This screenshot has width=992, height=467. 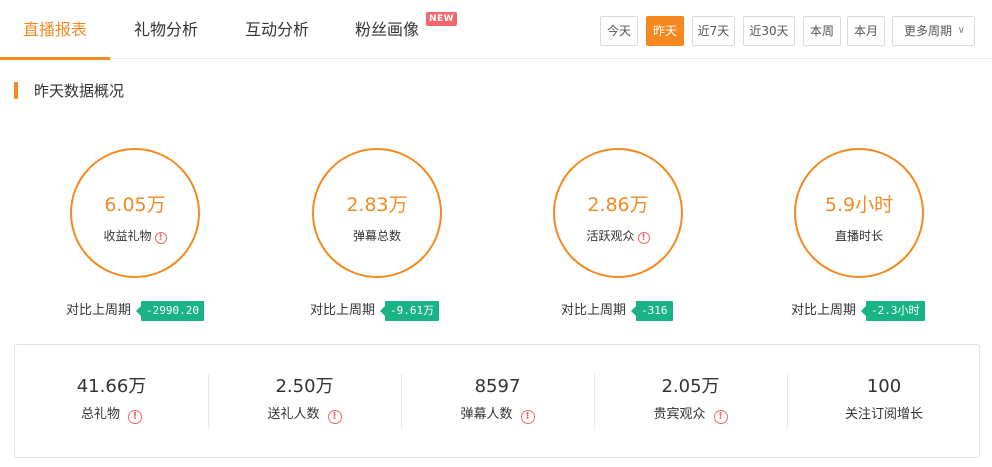 I want to click on period-today-button: 今天, so click(x=619, y=31).